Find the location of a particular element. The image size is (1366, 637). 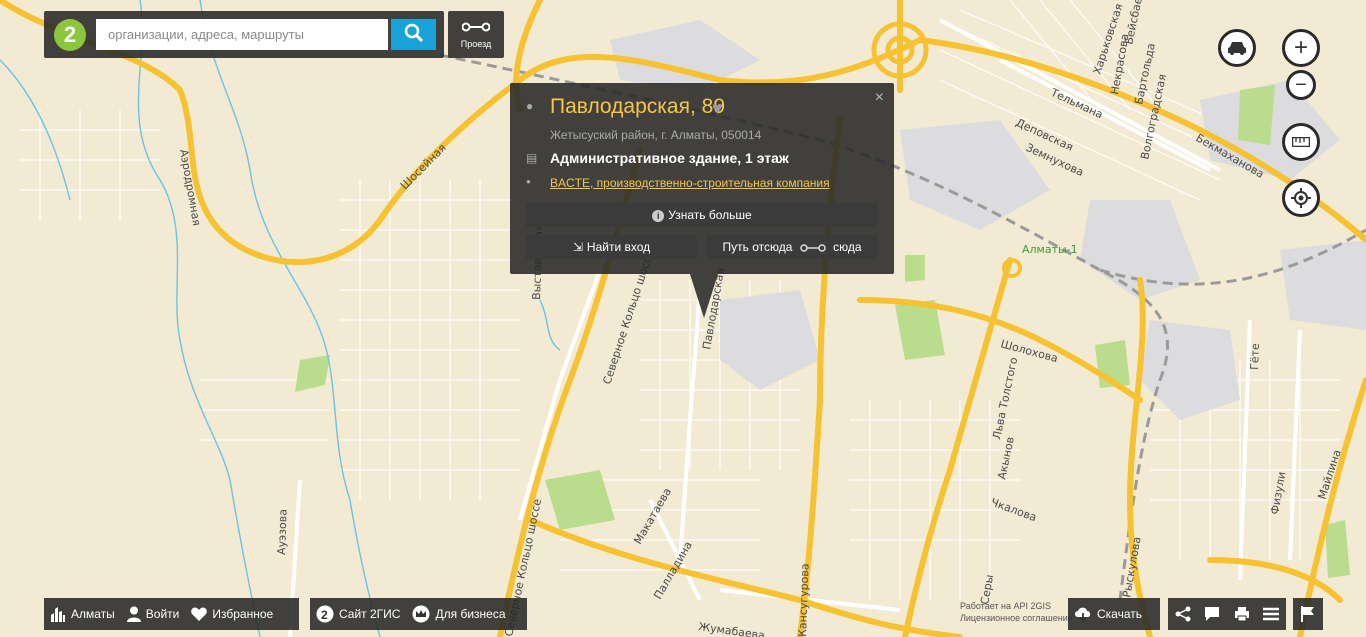

popup-address: Жетысуский район, г. Алматы, 050014 is located at coordinates (656, 135).